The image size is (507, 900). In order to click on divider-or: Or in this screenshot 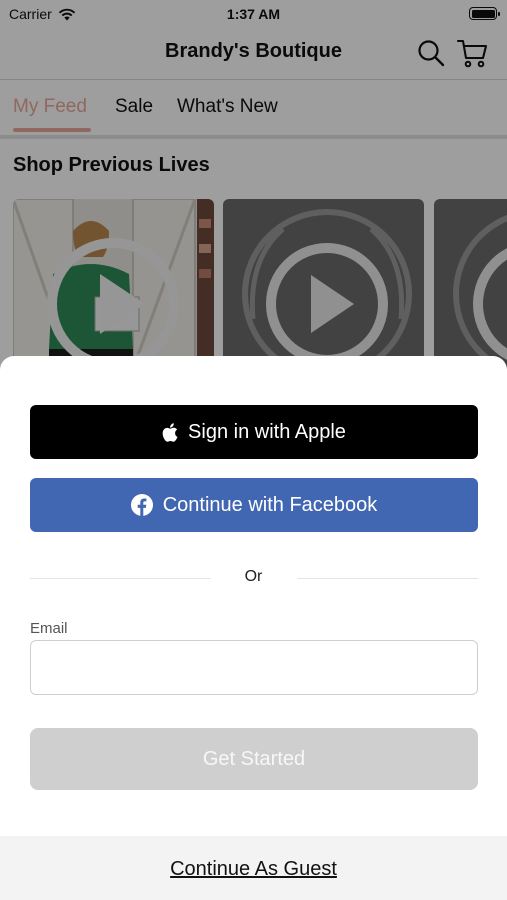, I will do `click(253, 576)`.